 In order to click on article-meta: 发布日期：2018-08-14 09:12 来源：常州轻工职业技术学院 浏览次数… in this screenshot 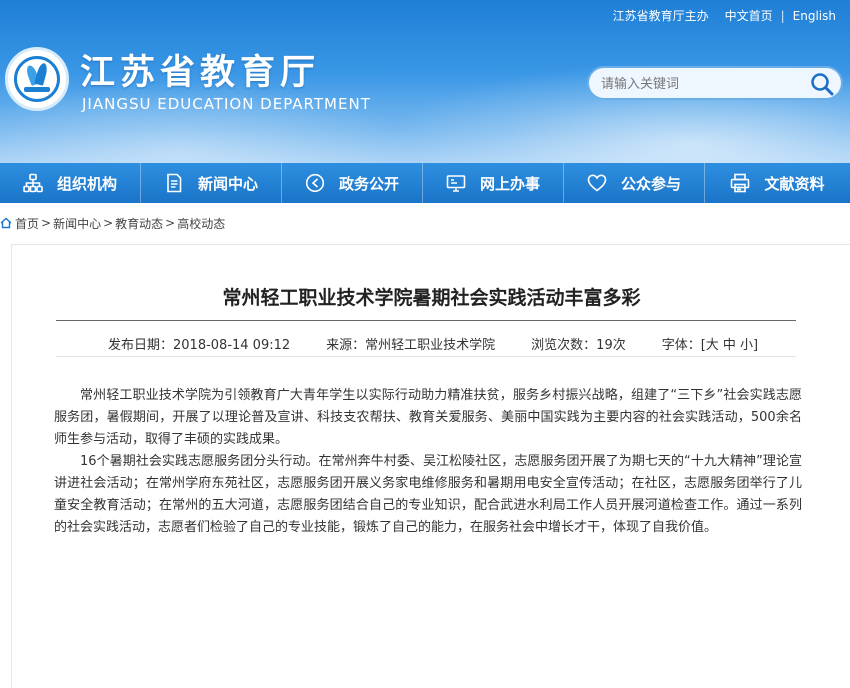, I will do `click(433, 343)`.